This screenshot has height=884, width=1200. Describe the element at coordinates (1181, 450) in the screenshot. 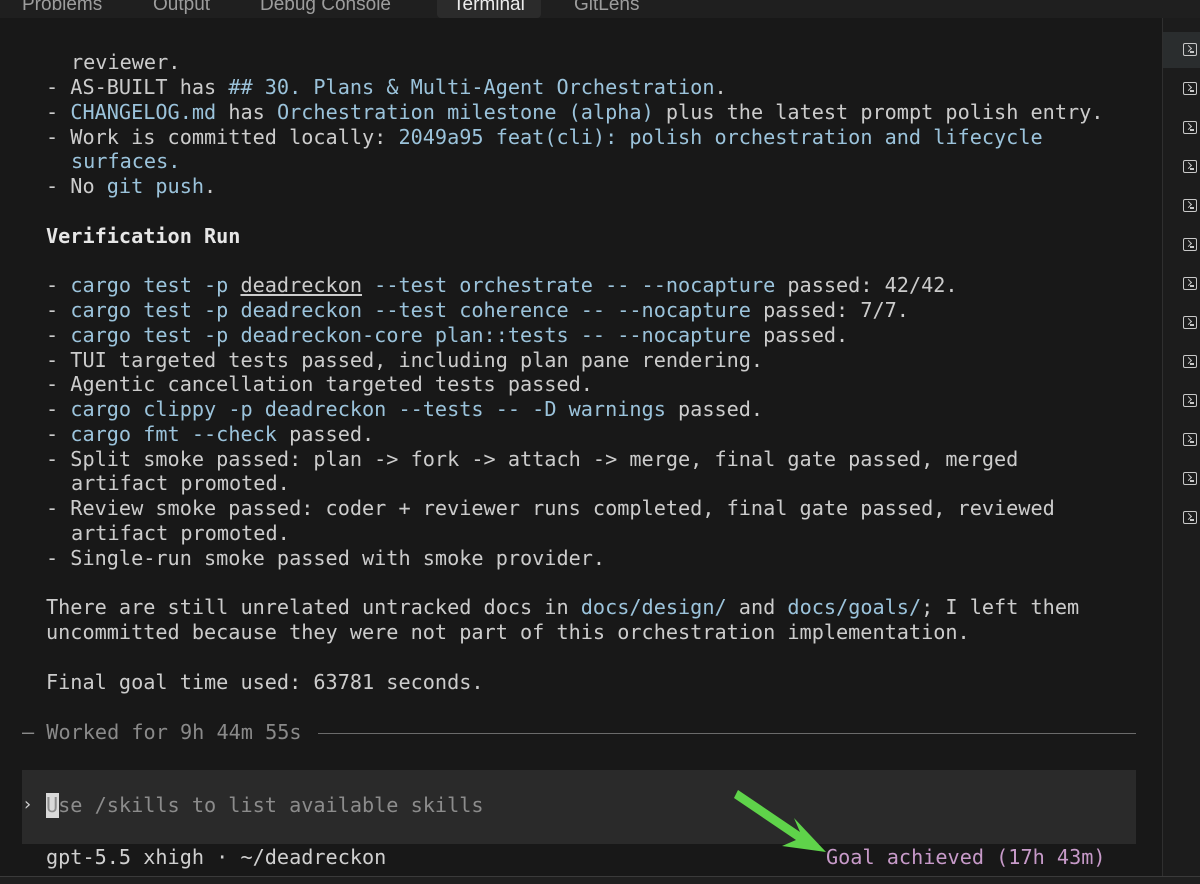

I see `terminal-instance-list` at that location.